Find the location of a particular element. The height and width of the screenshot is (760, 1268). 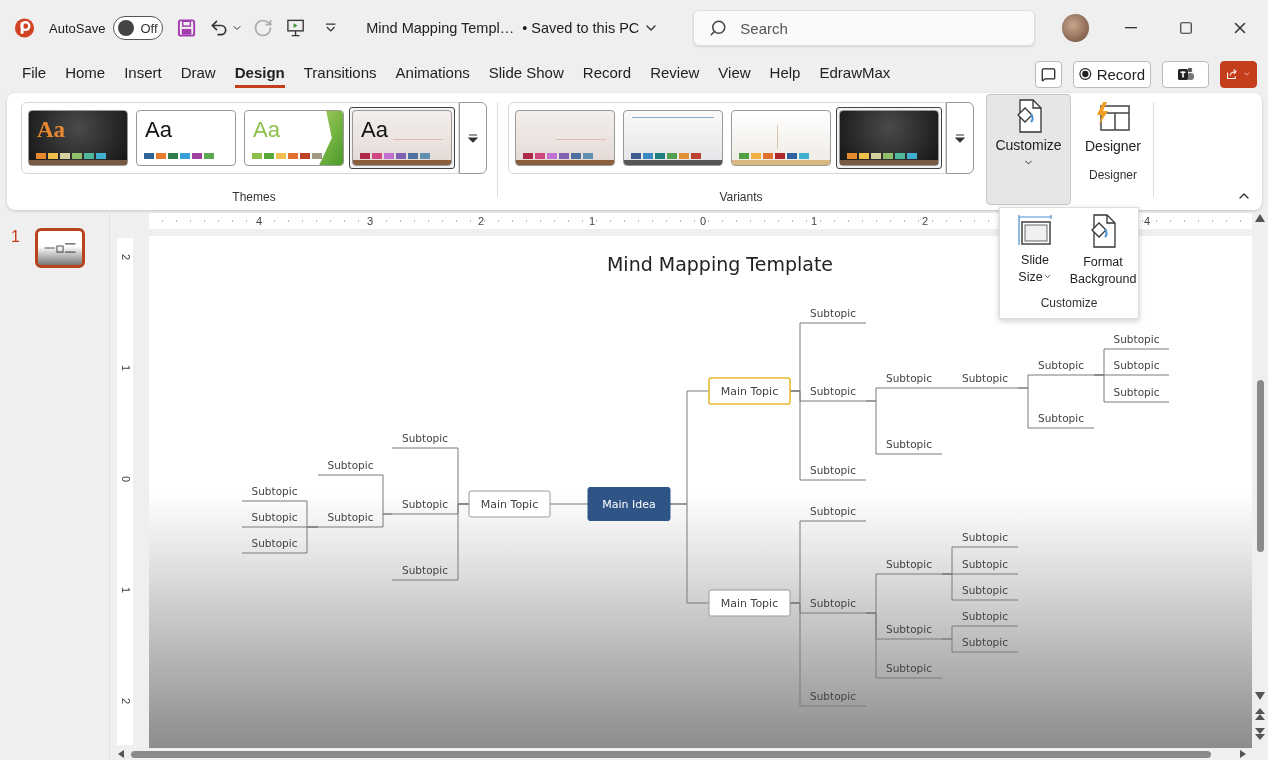

scroll-left-icon is located at coordinates (121, 754).